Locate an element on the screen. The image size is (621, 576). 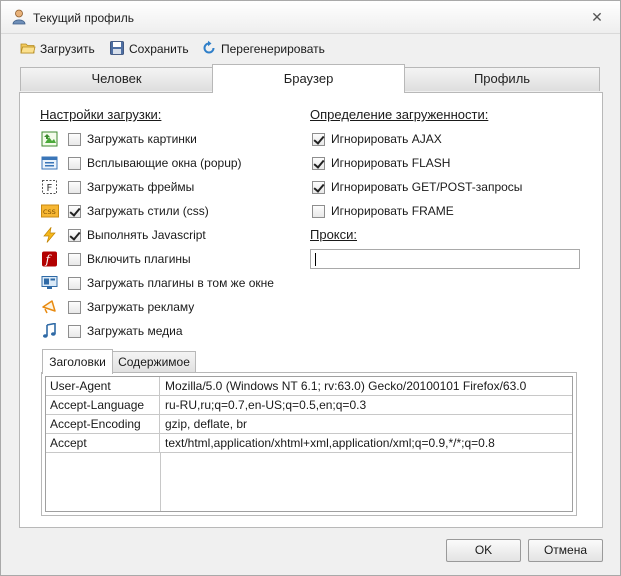
option-plugins-same-window: Загружать плагины в том же окне is located at coordinates (157, 283).